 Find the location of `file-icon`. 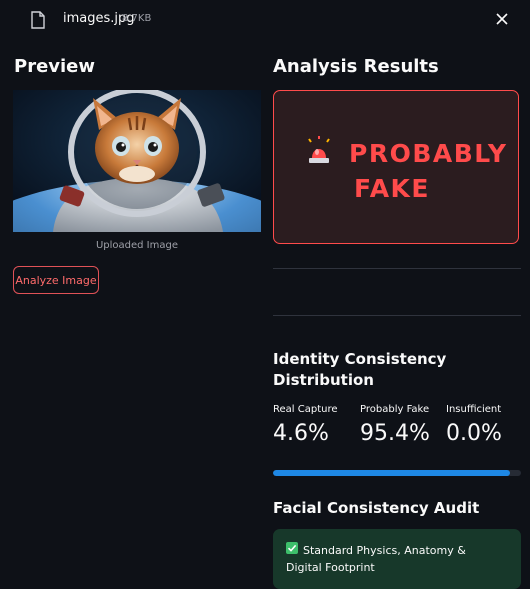

file-icon is located at coordinates (38, 20).